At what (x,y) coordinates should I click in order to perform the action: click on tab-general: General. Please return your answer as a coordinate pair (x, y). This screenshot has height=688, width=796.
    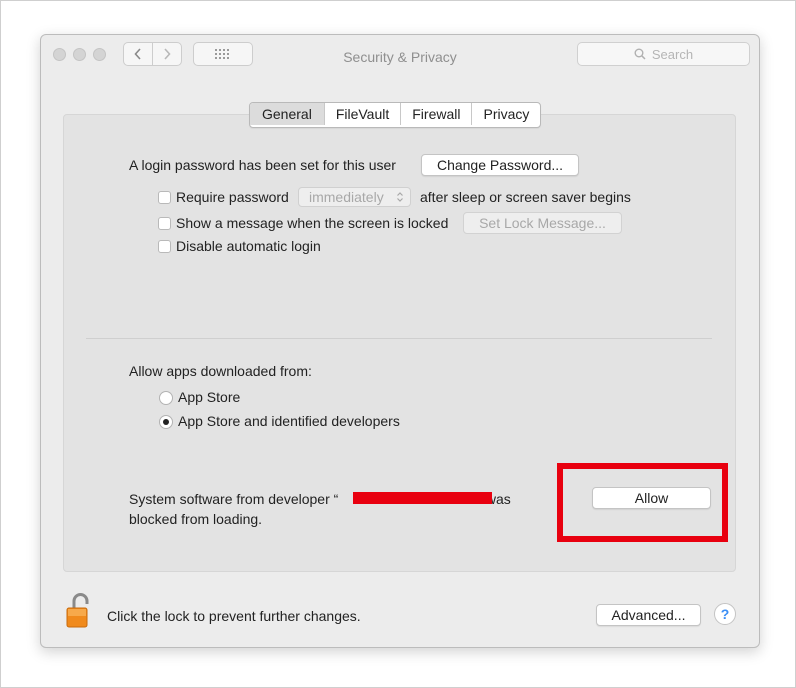
    Looking at the image, I should click on (287, 114).